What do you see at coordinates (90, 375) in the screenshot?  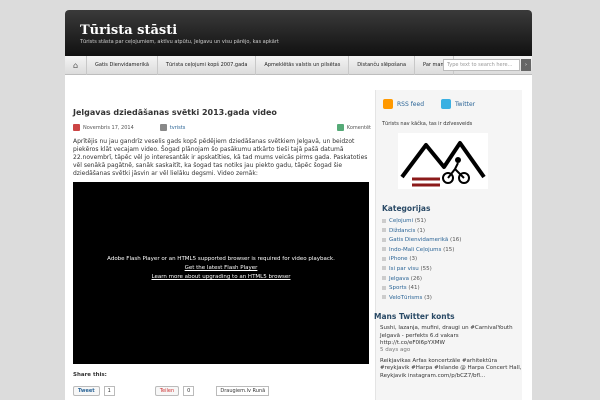 I see `share-title: Share this:` at bounding box center [90, 375].